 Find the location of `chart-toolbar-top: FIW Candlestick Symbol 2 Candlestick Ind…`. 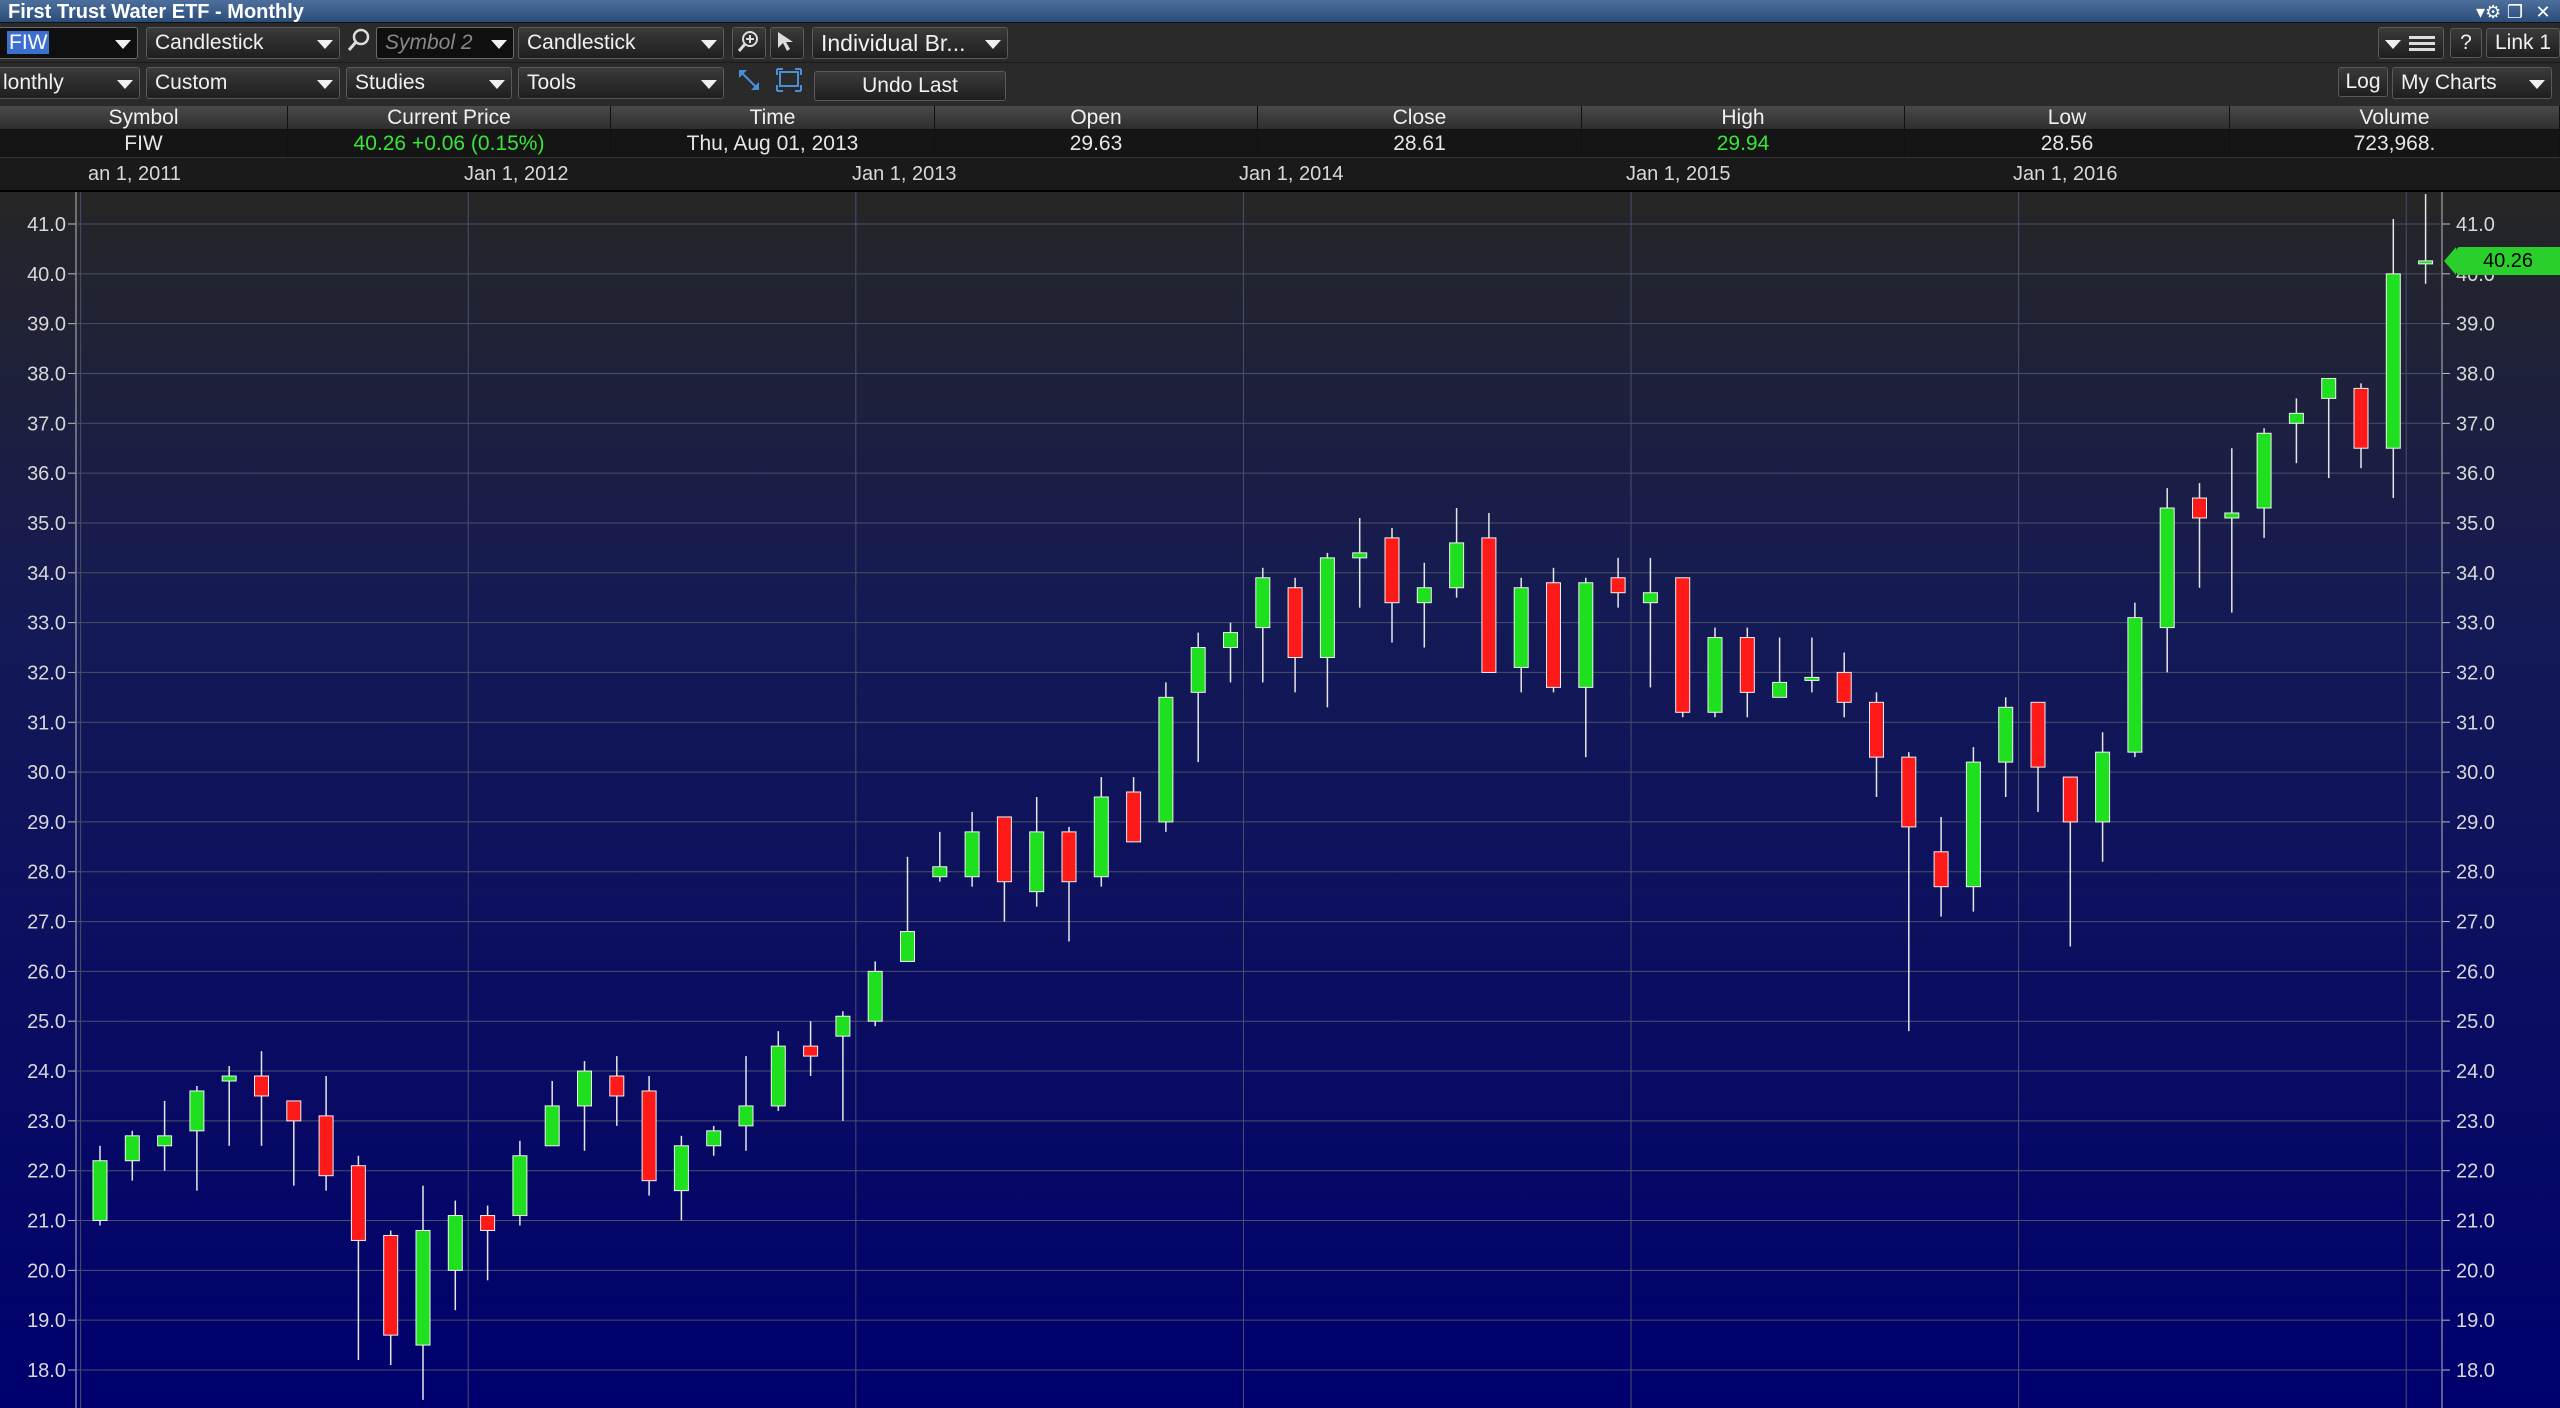

chart-toolbar-top: FIW Candlestick Symbol 2 Candlestick Ind… is located at coordinates (1280, 43).